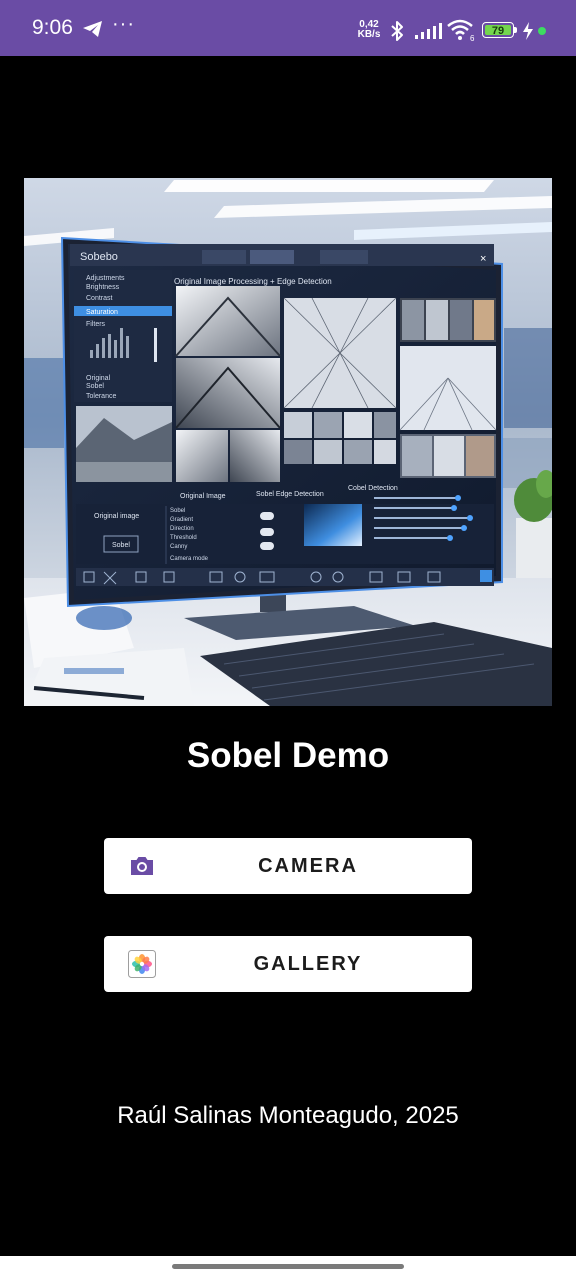 Image resolution: width=576 pixels, height=1280 pixels. What do you see at coordinates (98, 378) in the screenshot?
I see `hero-sidebar-item: Original` at bounding box center [98, 378].